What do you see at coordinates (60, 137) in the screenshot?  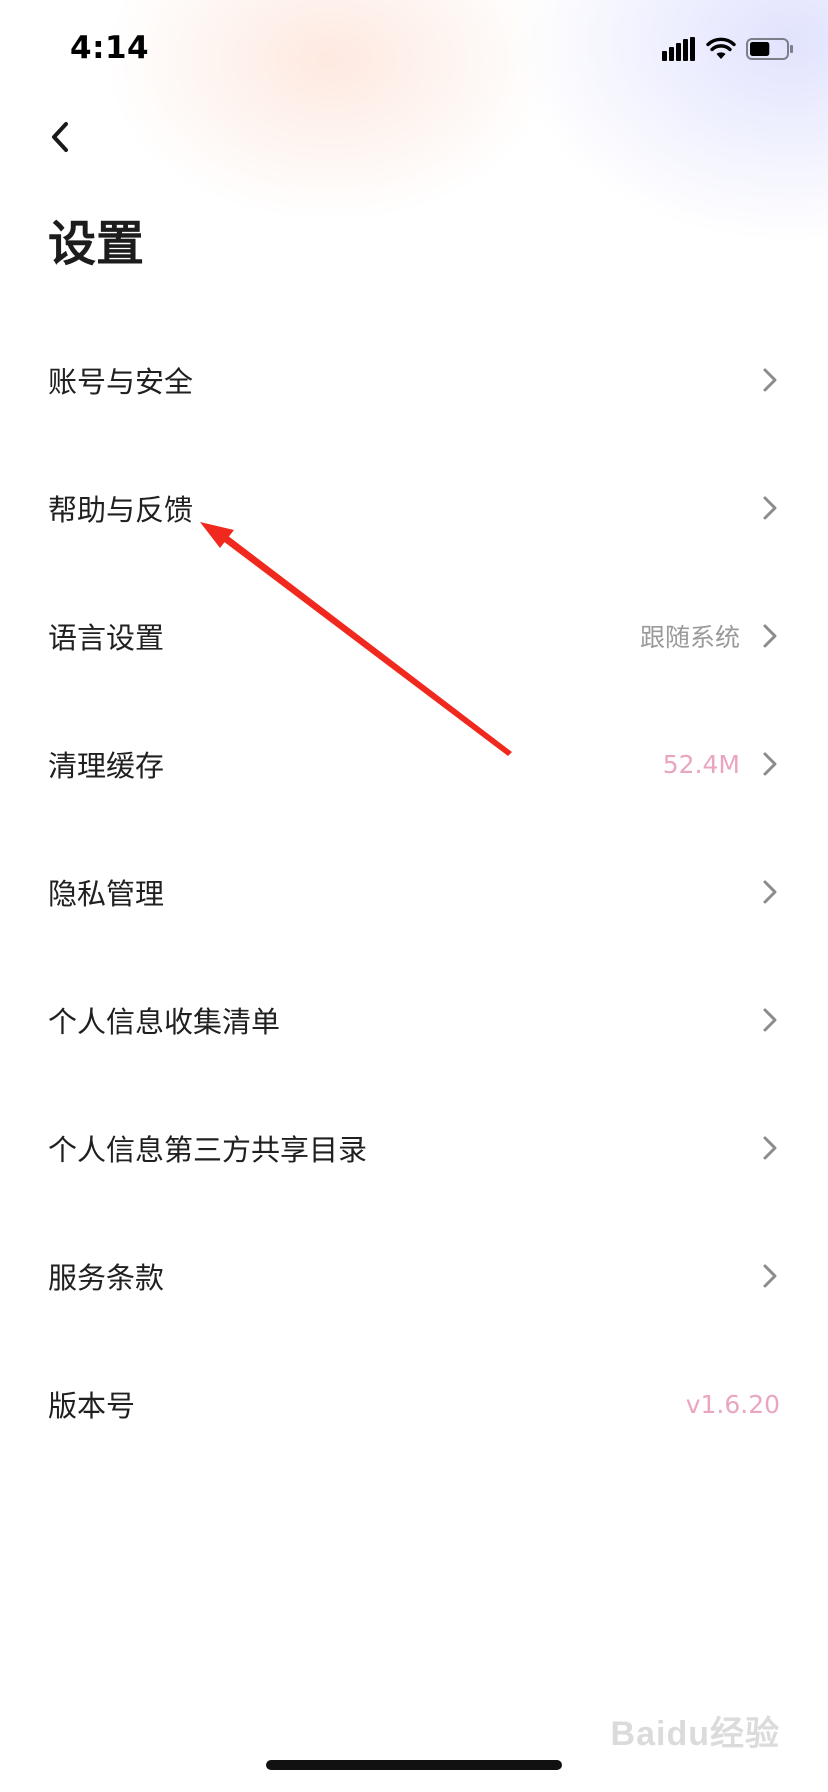 I see `back-chevron-icon` at bounding box center [60, 137].